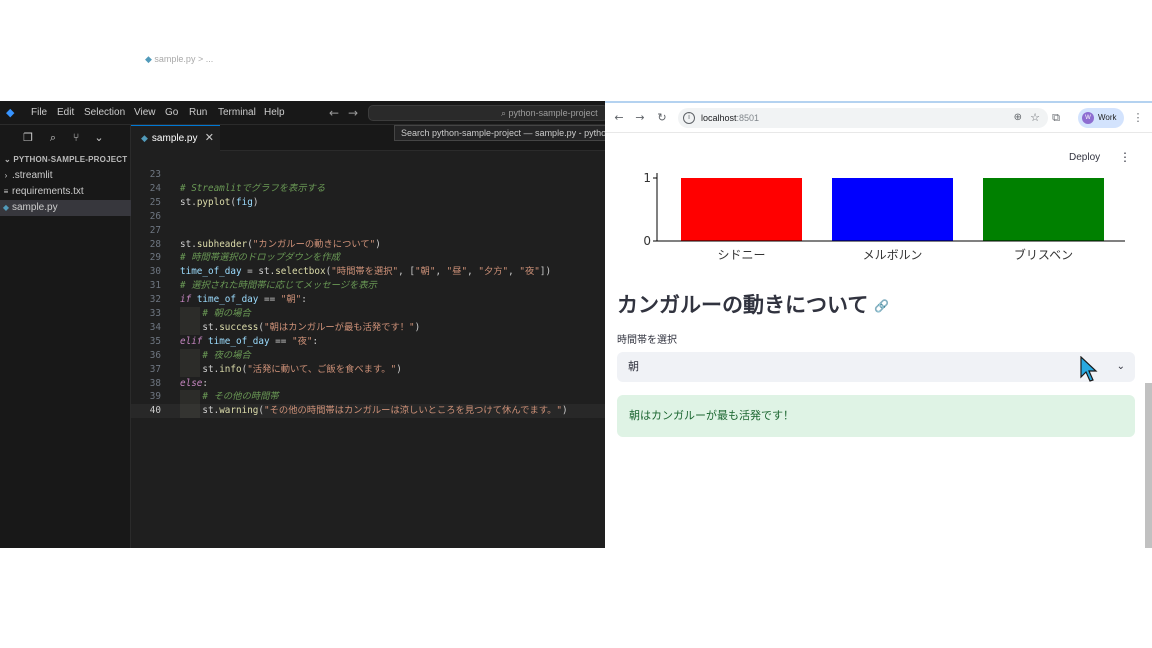  What do you see at coordinates (155, 286) in the screenshot?
I see `line-number: 31` at bounding box center [155, 286].